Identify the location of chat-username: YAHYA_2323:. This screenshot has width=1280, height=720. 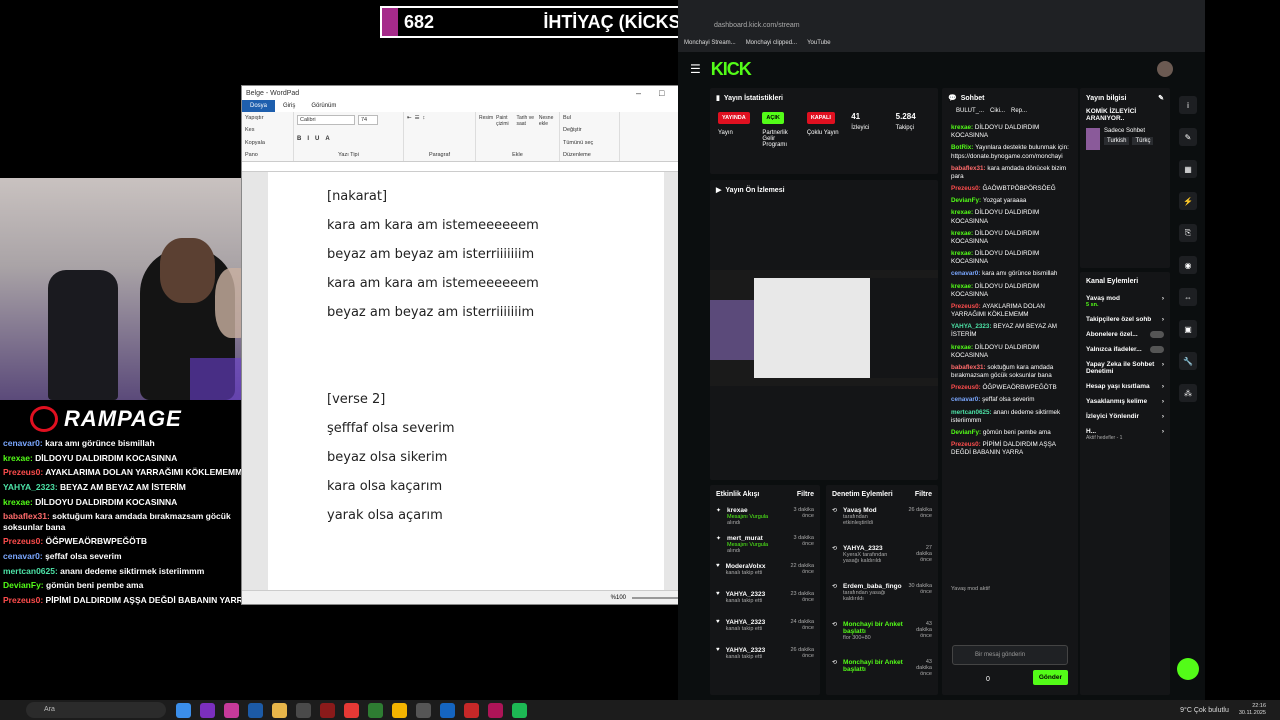
(972, 326).